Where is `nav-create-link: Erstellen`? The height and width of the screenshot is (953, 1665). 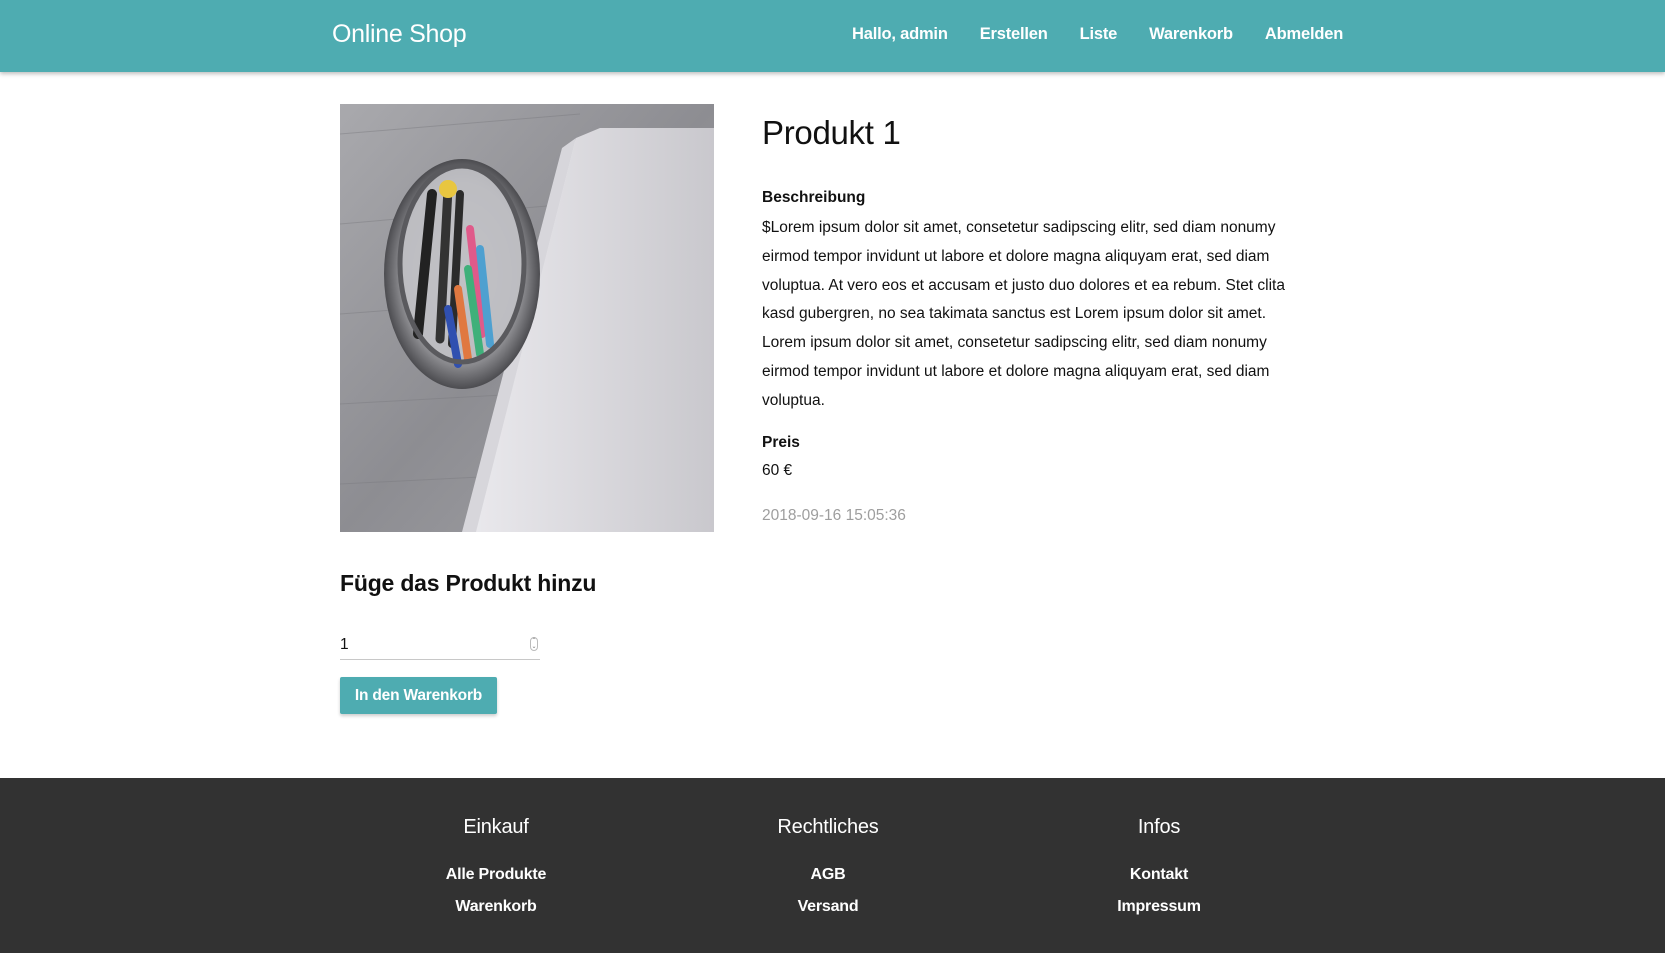 nav-create-link: Erstellen is located at coordinates (1014, 34).